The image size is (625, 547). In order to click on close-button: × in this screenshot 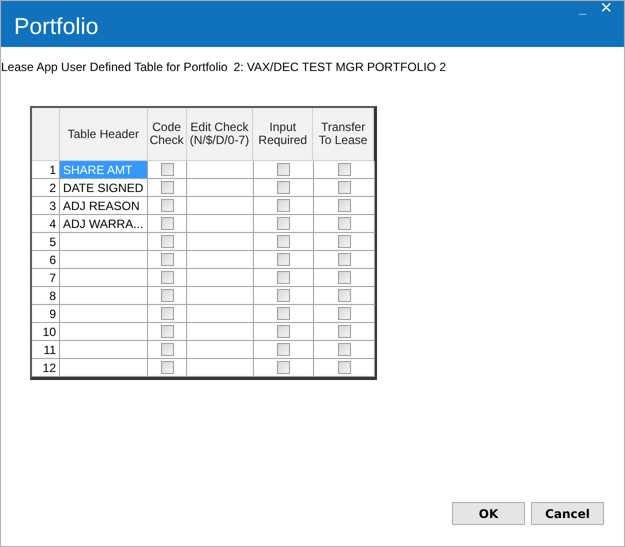, I will do `click(606, 9)`.